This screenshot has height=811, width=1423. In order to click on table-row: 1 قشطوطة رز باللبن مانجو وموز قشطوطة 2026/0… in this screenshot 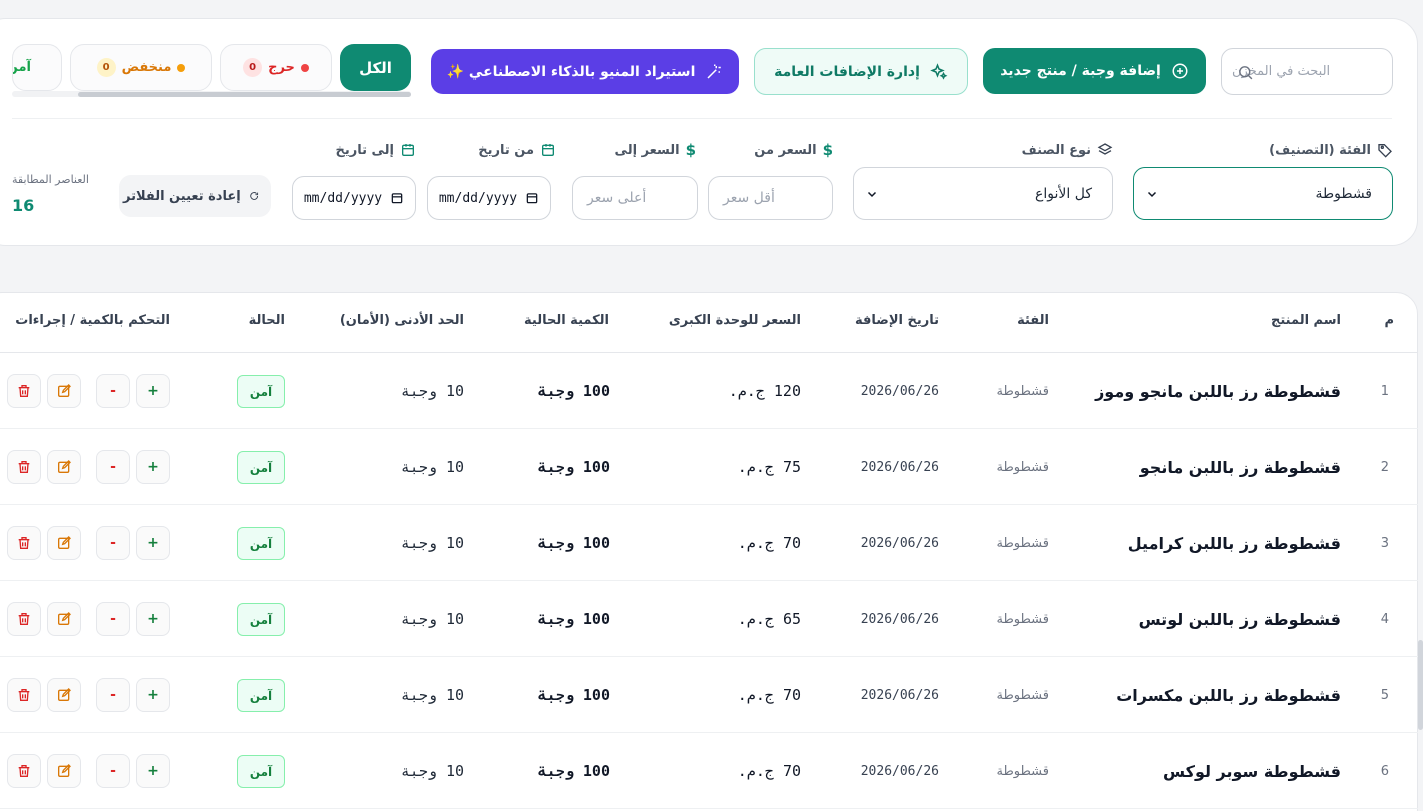, I will do `click(709, 391)`.